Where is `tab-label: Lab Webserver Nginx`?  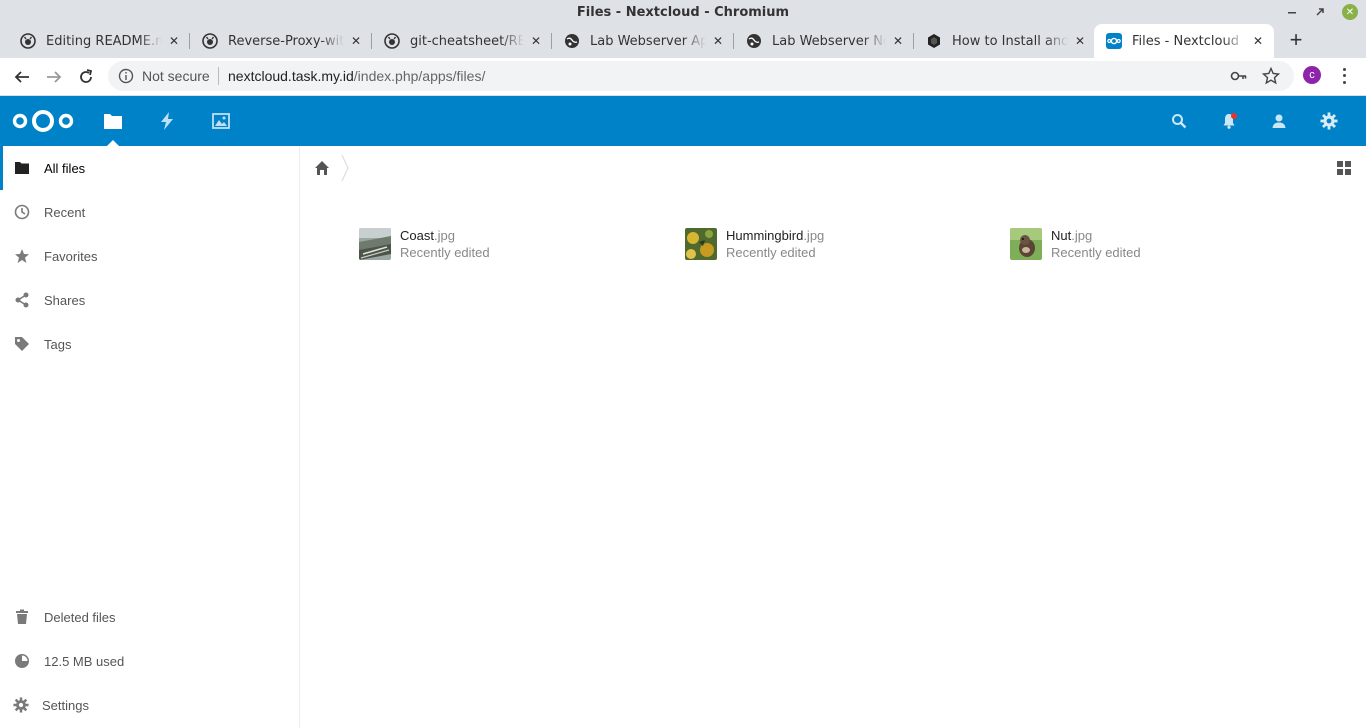 tab-label: Lab Webserver Nginx is located at coordinates (829, 41).